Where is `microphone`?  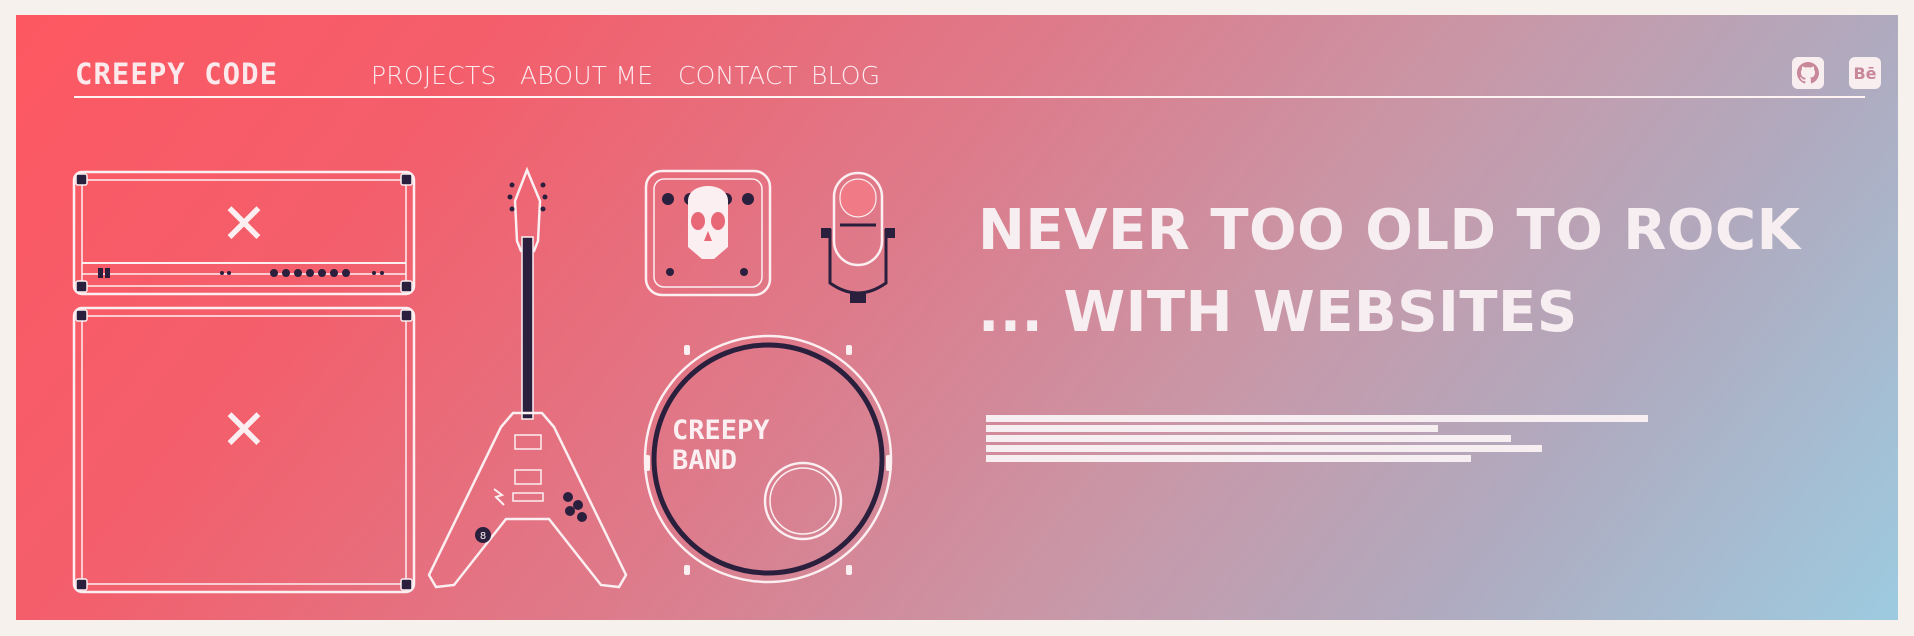
microphone is located at coordinates (858, 237).